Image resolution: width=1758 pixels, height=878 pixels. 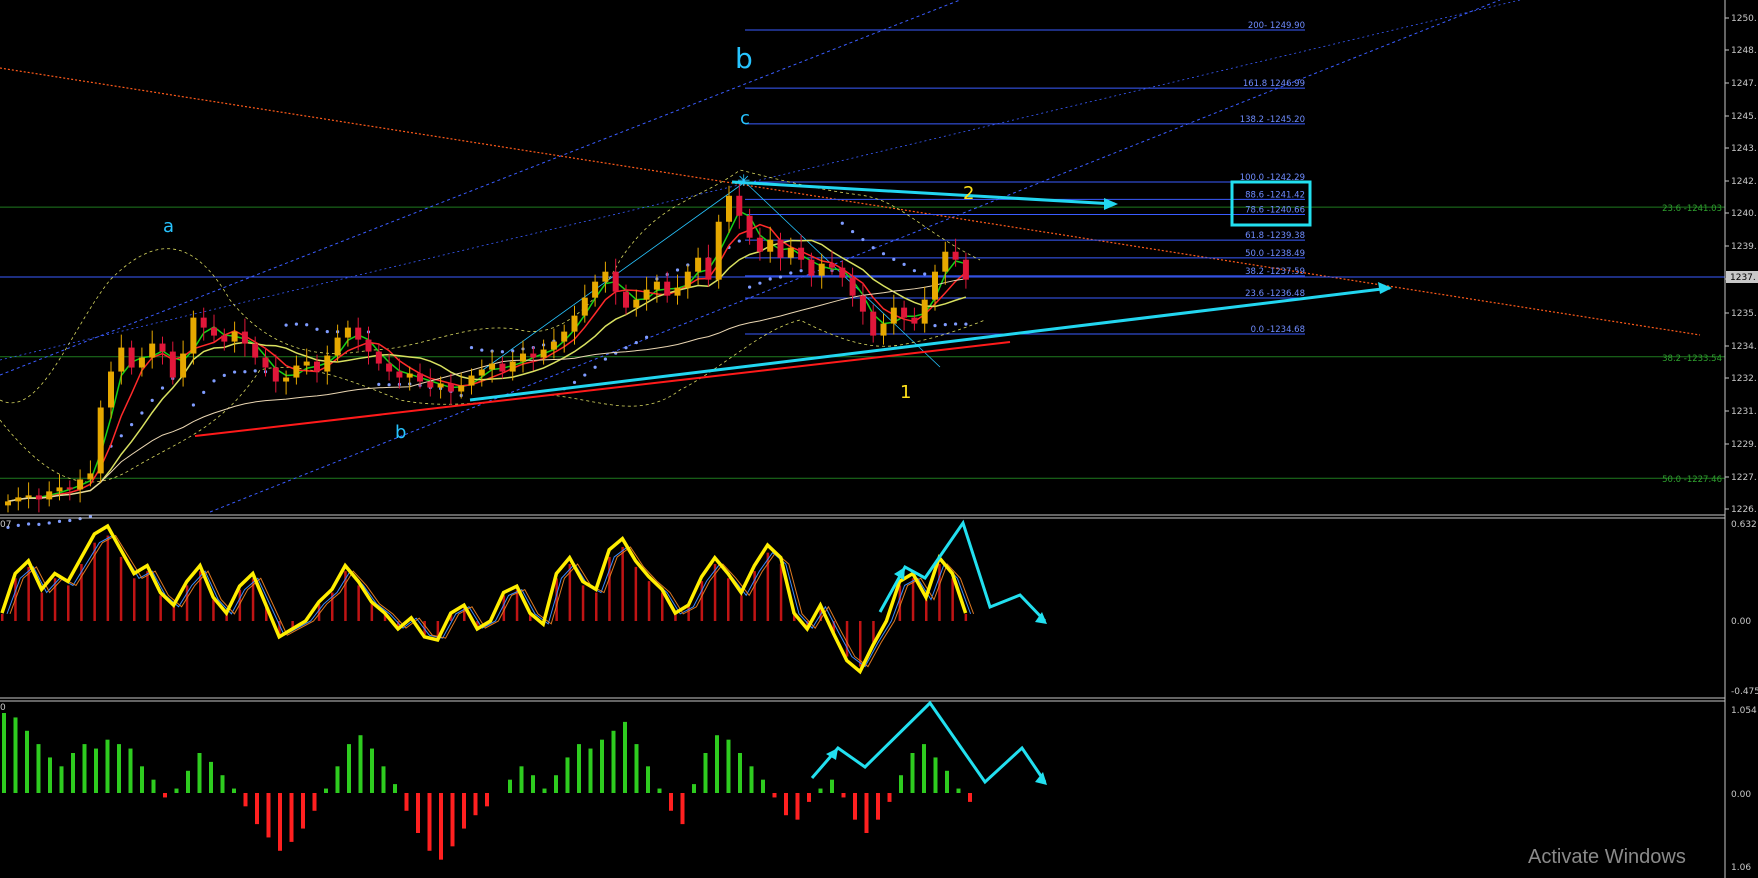 What do you see at coordinates (905, 392) in the screenshot?
I see `wave-label-1: 1` at bounding box center [905, 392].